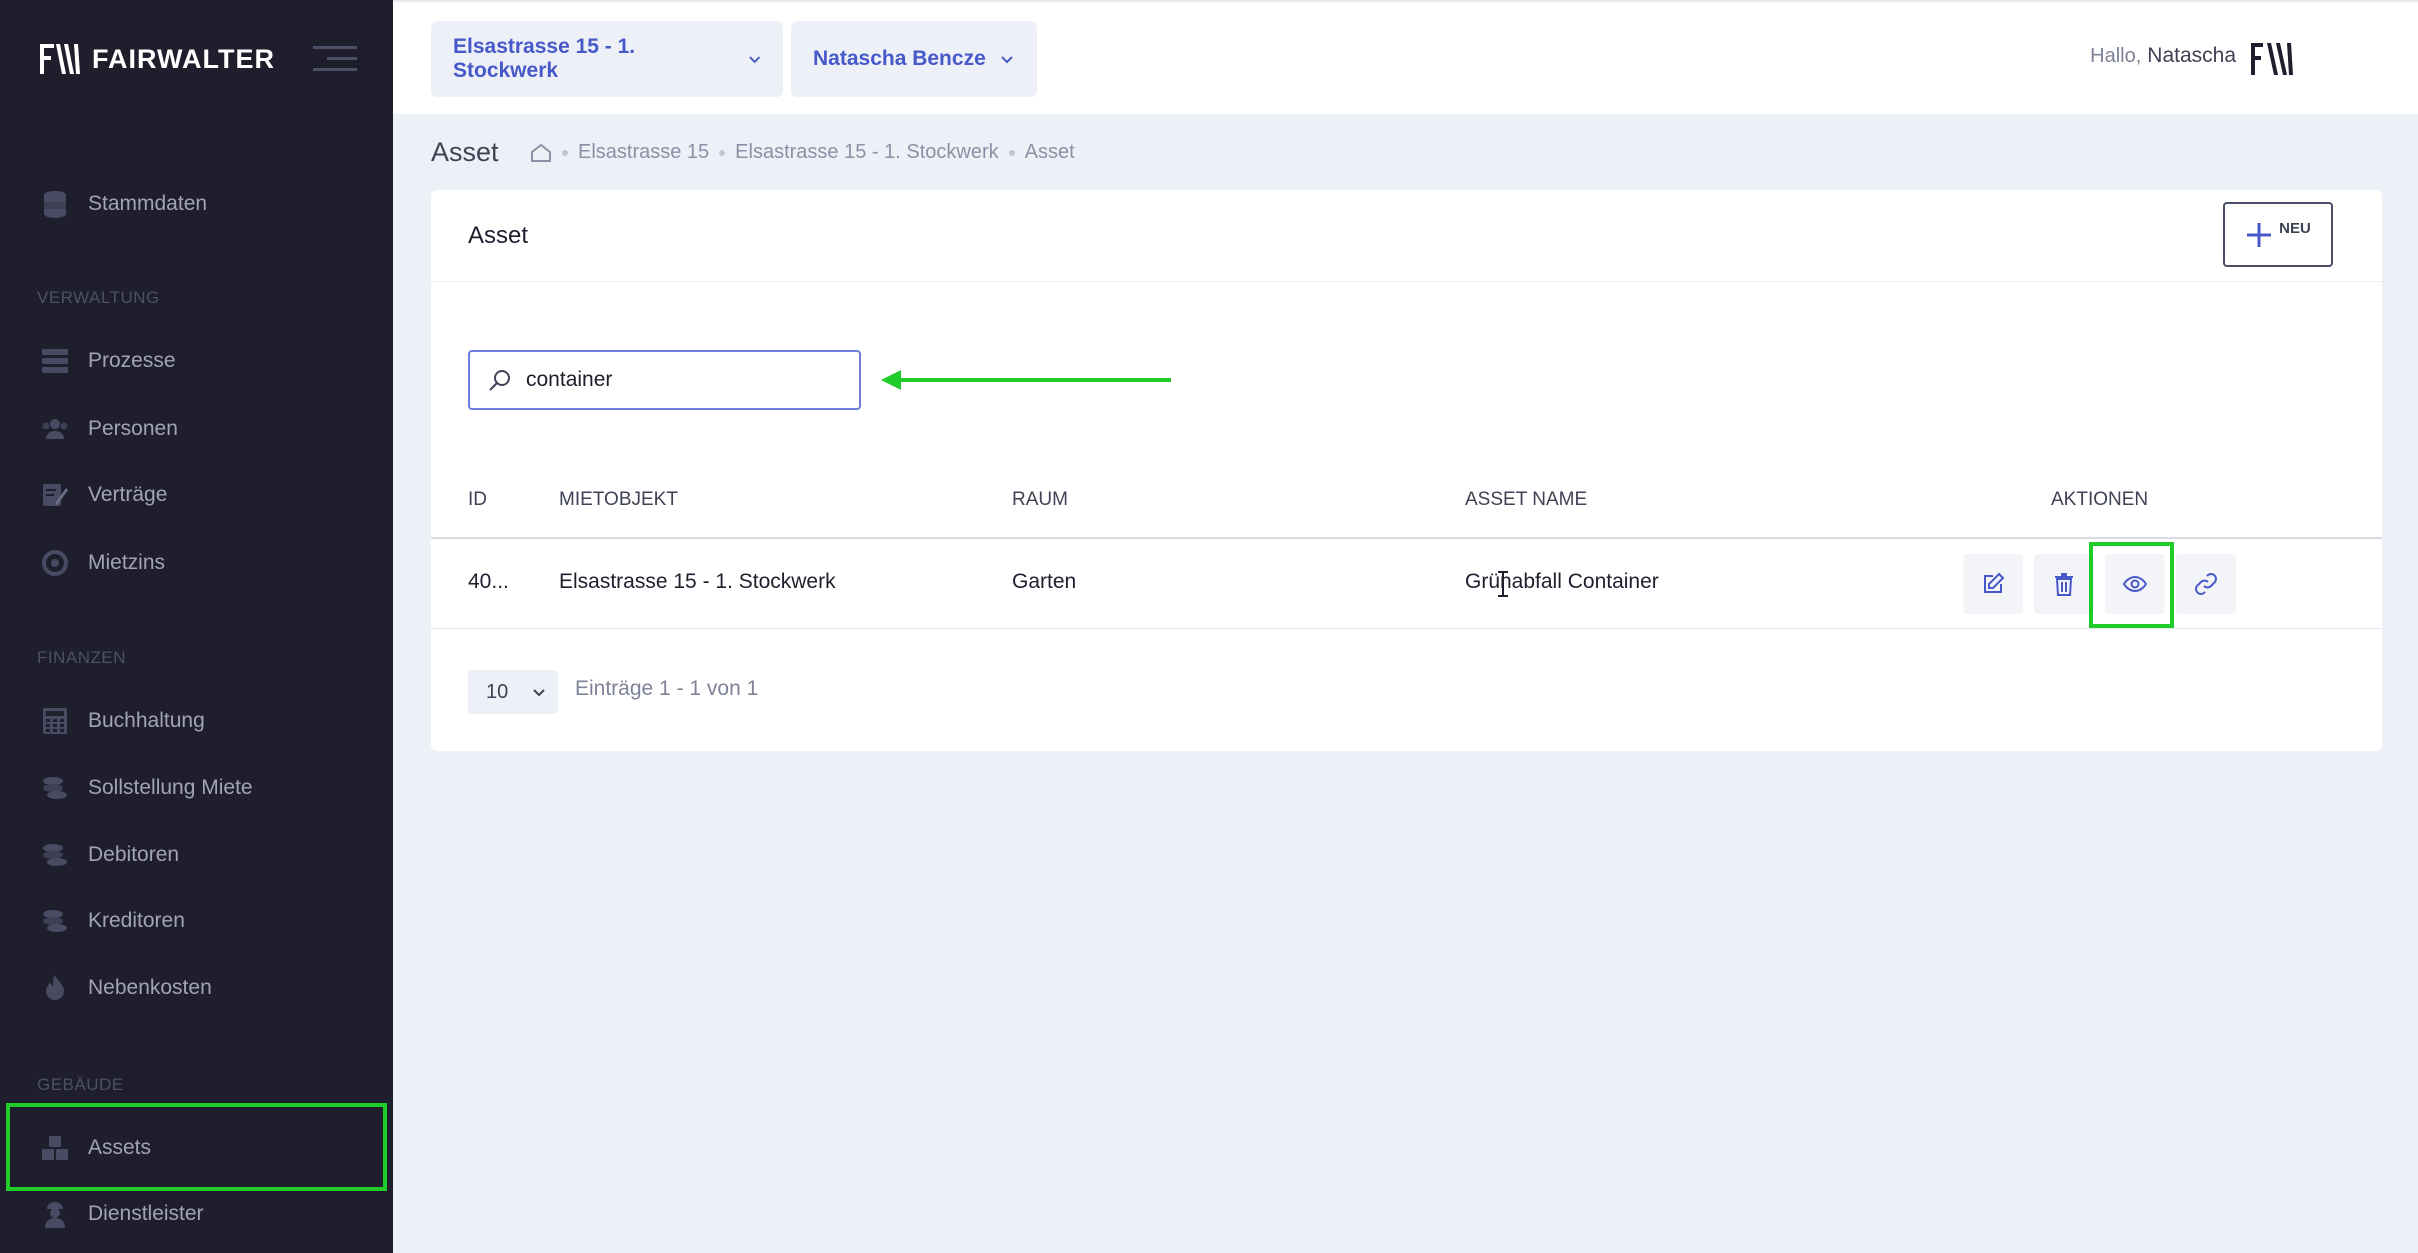 This screenshot has width=2418, height=1253. Describe the element at coordinates (55, 429) in the screenshot. I see `users-icon` at that location.